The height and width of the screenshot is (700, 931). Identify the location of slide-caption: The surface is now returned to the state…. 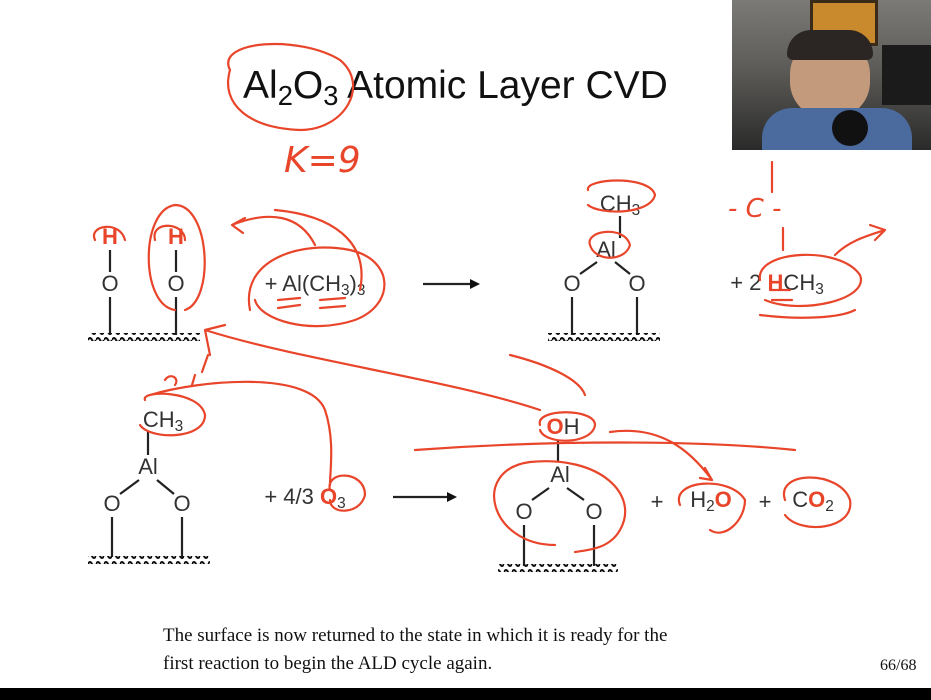
(415, 650).